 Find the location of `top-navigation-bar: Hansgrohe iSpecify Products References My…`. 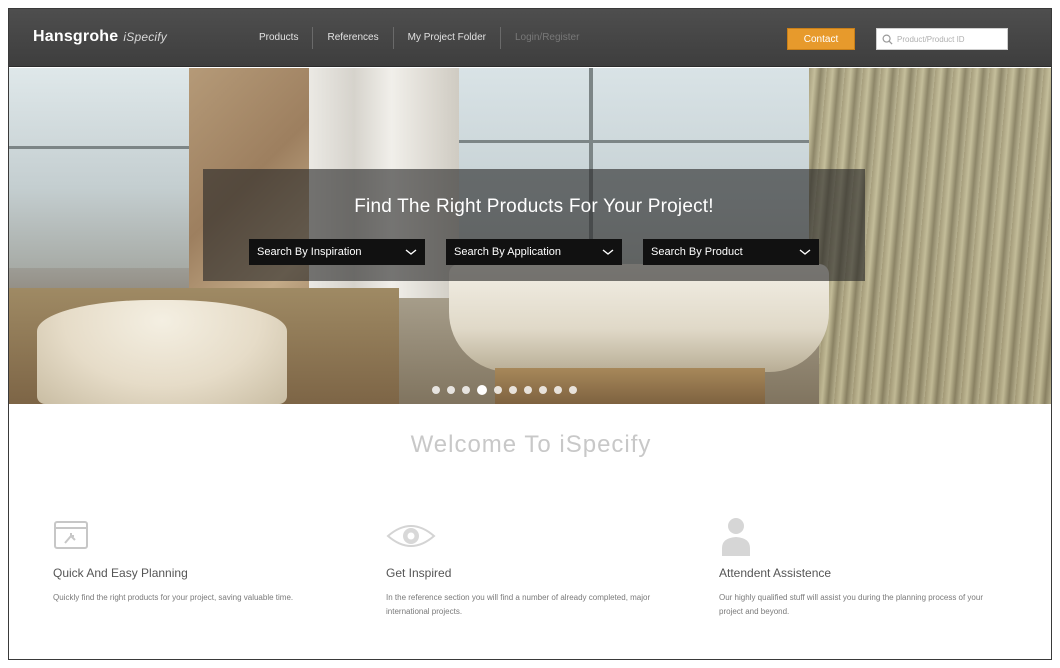

top-navigation-bar: Hansgrohe iSpecify Products References My… is located at coordinates (530, 38).